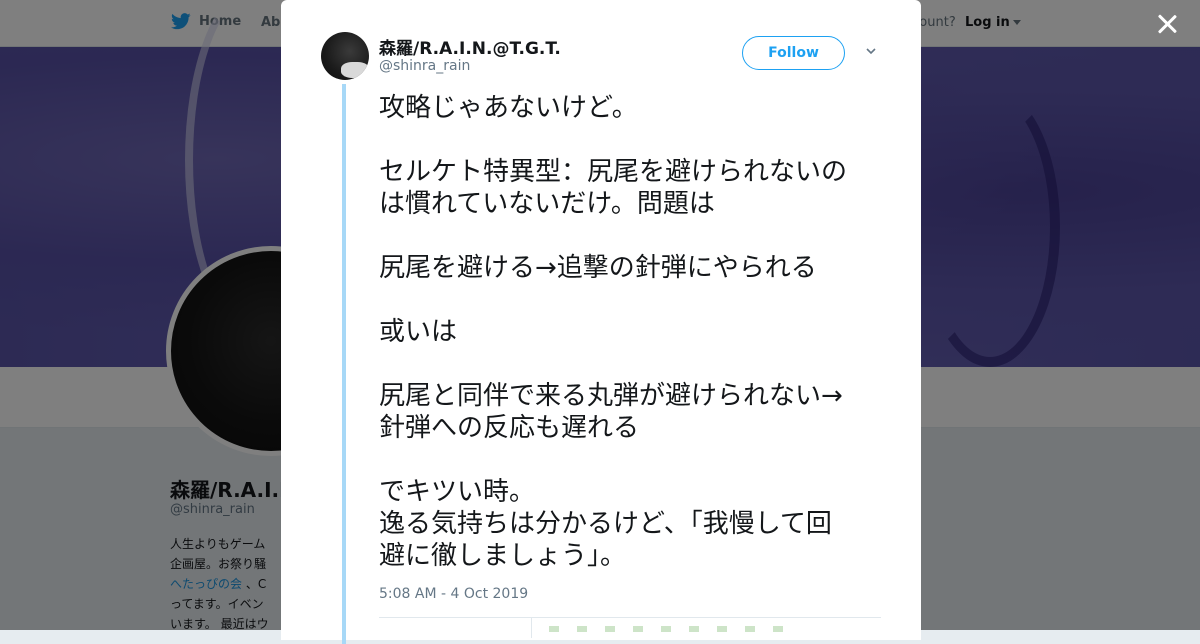  What do you see at coordinates (344, 364) in the screenshot?
I see `thread-line` at bounding box center [344, 364].